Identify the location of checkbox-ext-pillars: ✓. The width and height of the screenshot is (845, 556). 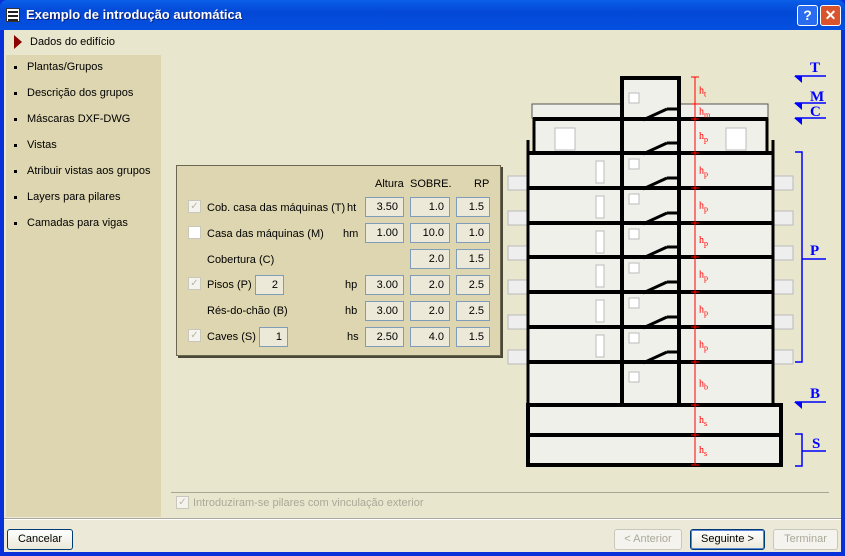
(182, 502).